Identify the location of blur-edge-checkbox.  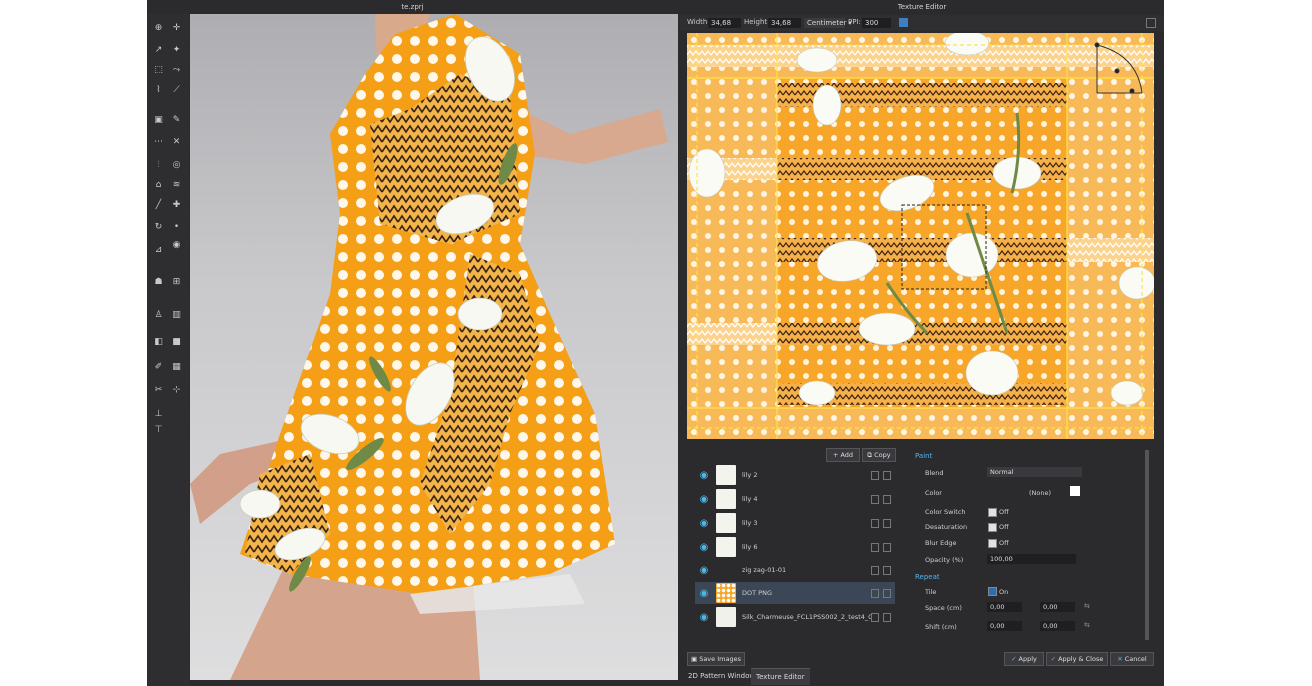
(992, 543).